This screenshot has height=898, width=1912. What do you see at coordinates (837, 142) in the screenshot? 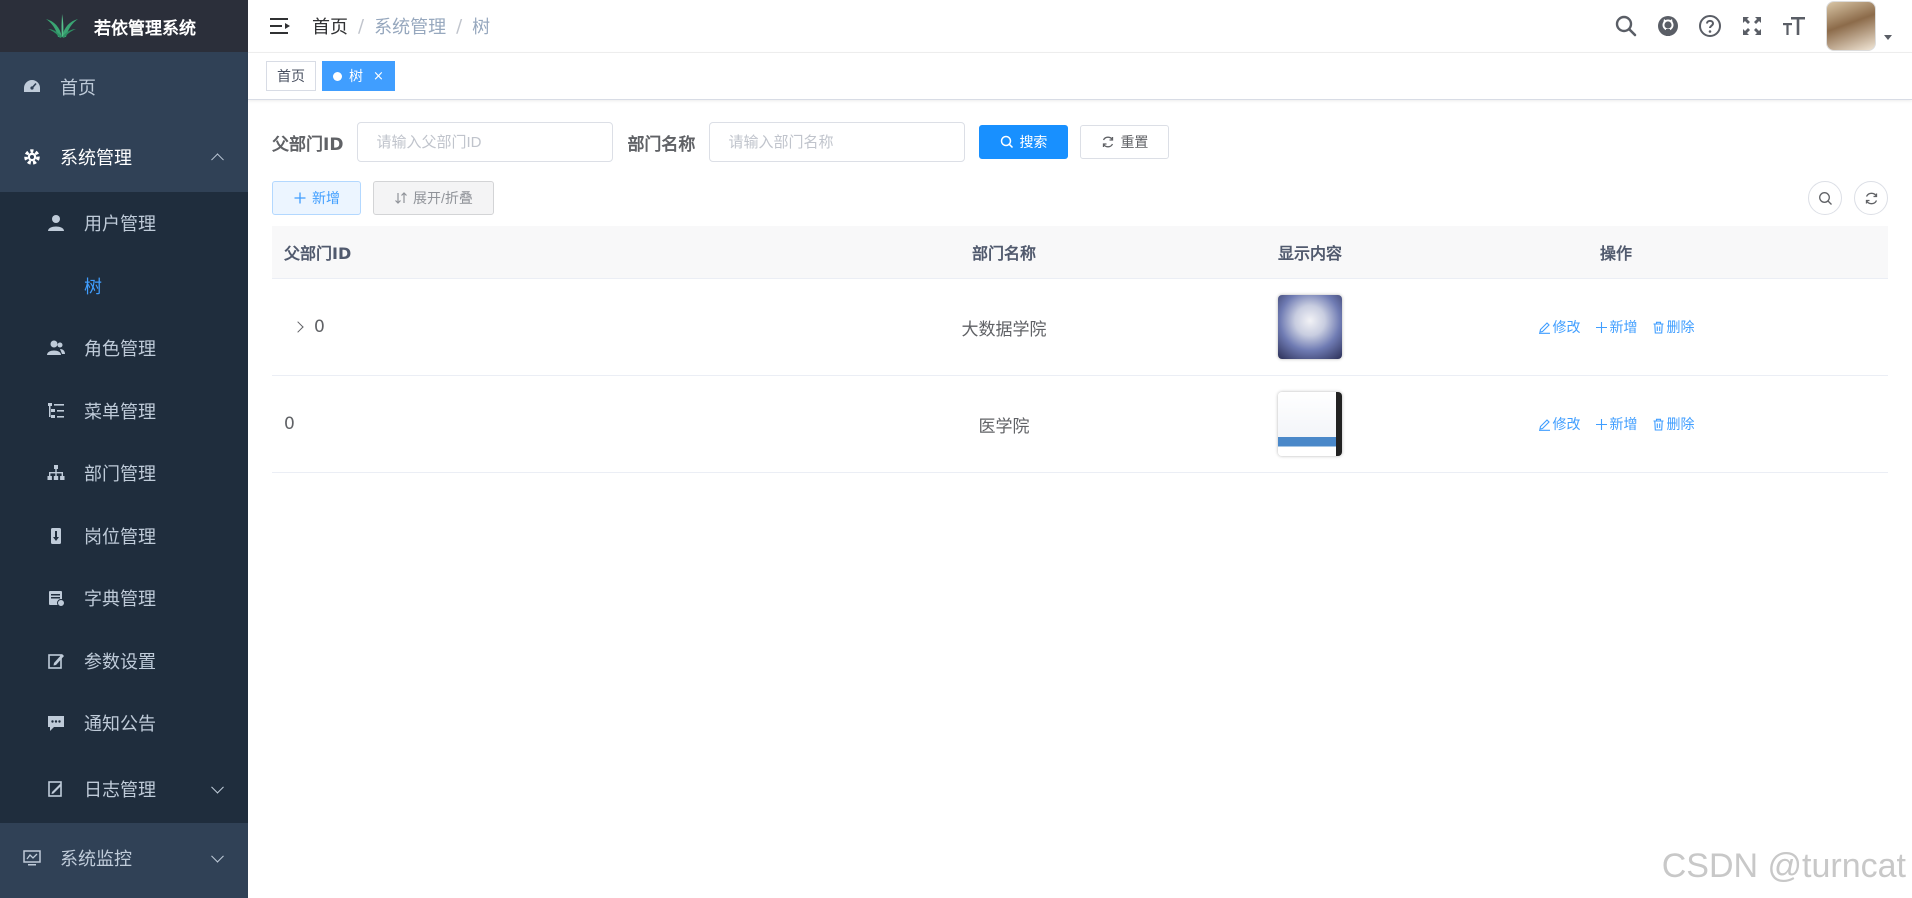
I see `dept-name-input` at bounding box center [837, 142].